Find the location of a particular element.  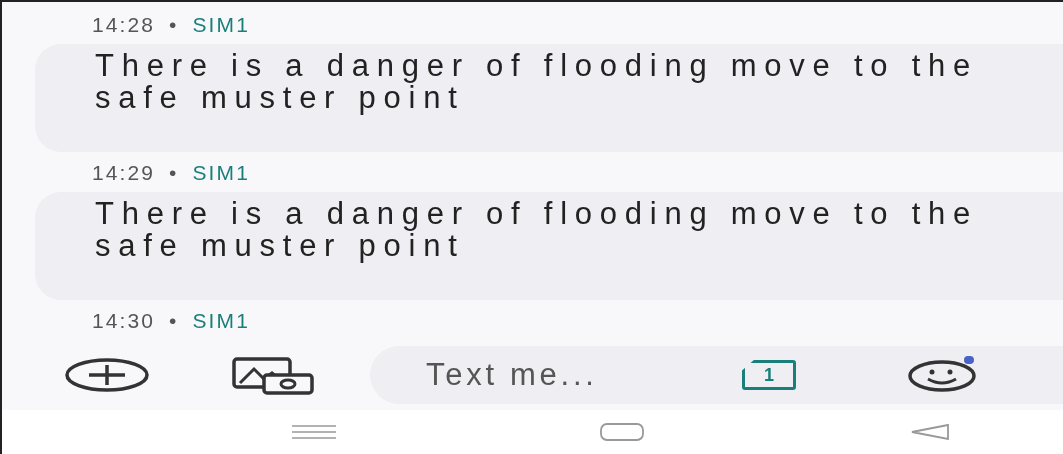

message-input-field: Text me... 1 is located at coordinates (716, 375).